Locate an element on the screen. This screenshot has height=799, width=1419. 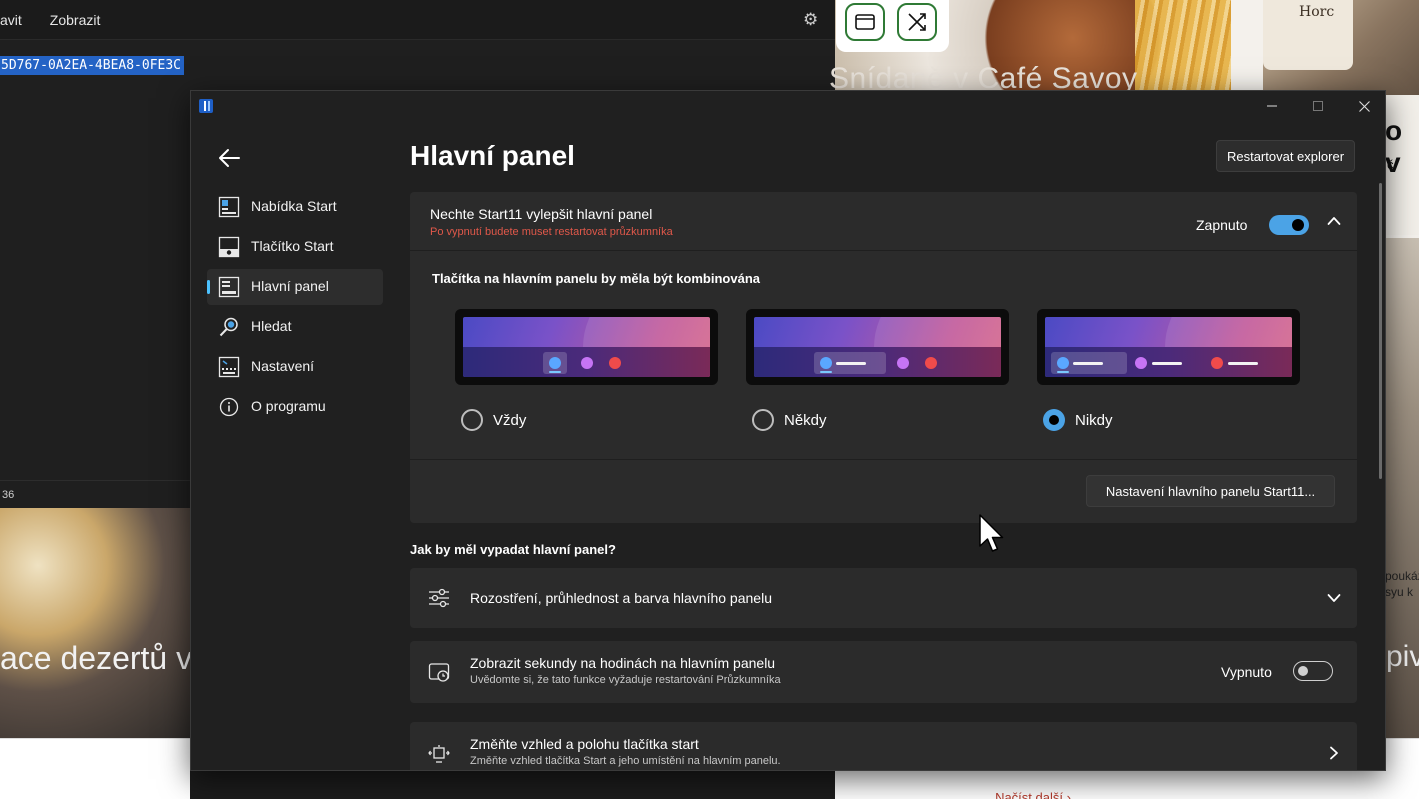
preview-always is located at coordinates (586, 347).